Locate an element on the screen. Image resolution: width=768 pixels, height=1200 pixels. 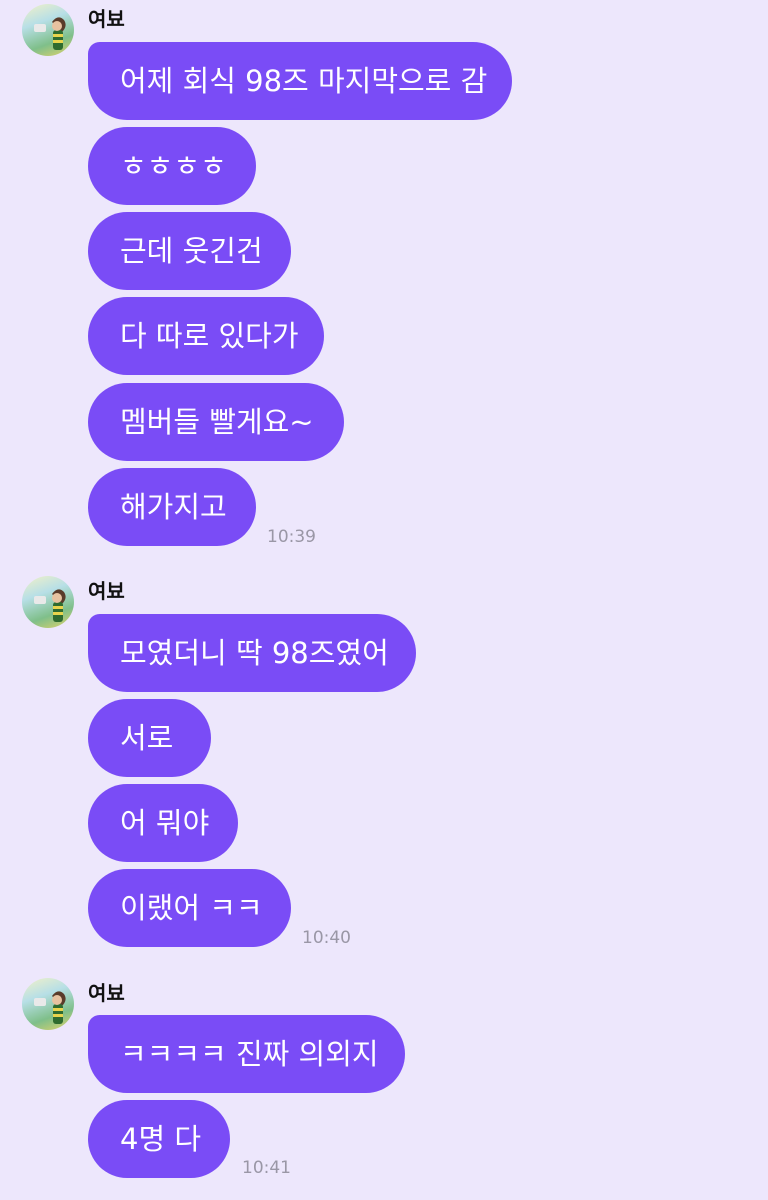
message-bubble: ㅋㅋㅋㅋ 진짜 의외지 is located at coordinates (246, 1054).